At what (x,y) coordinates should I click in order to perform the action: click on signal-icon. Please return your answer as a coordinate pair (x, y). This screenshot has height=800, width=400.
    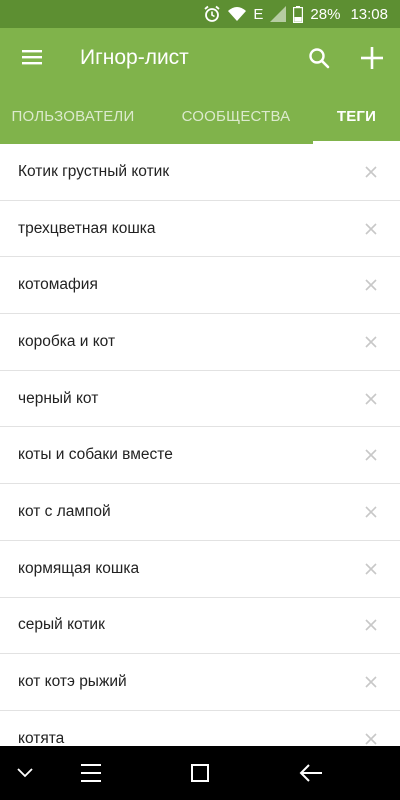
    Looking at the image, I should click on (278, 14).